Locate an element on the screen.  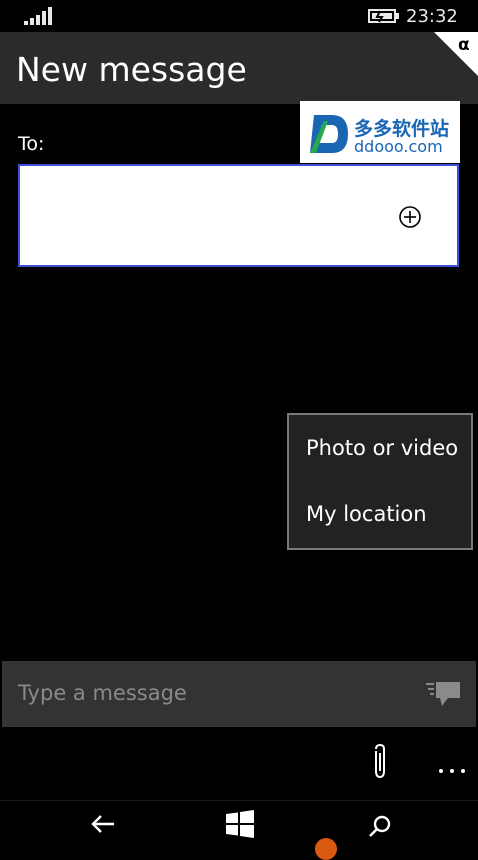
send-message-icon is located at coordinates (443, 694).